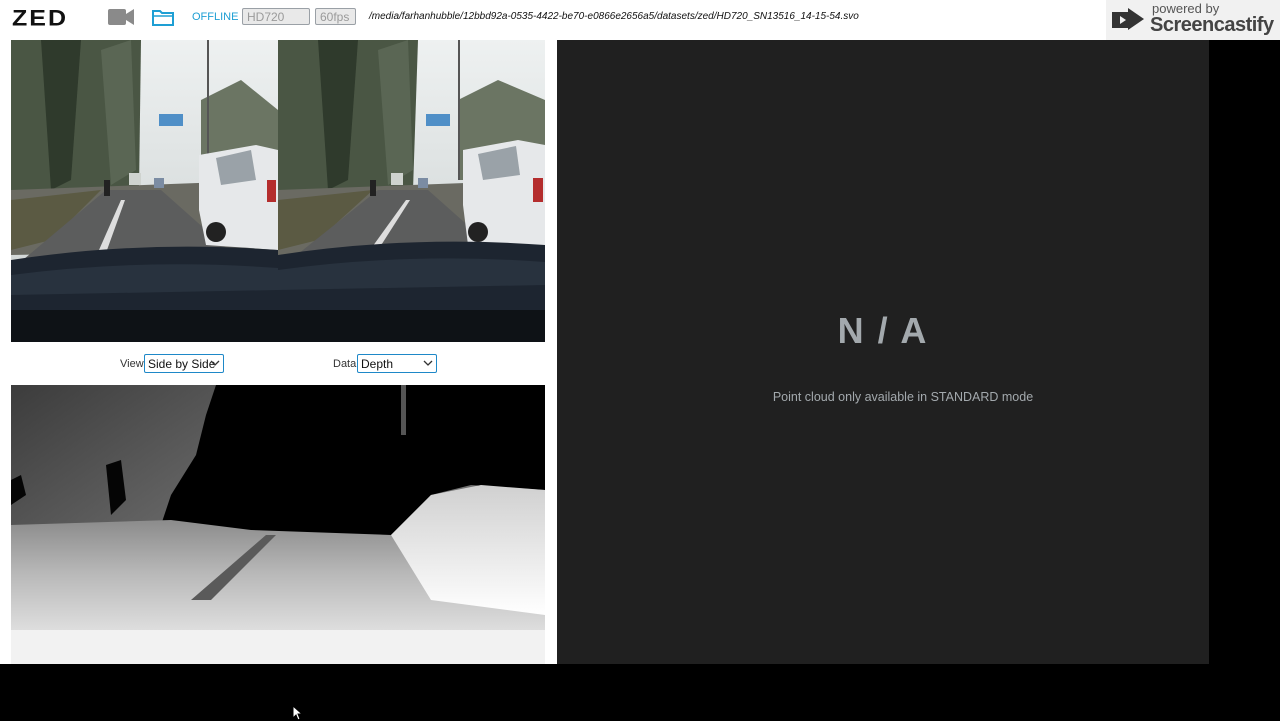 Image resolution: width=1280 pixels, height=721 pixels. What do you see at coordinates (345, 364) in the screenshot?
I see `data-label: Data` at bounding box center [345, 364].